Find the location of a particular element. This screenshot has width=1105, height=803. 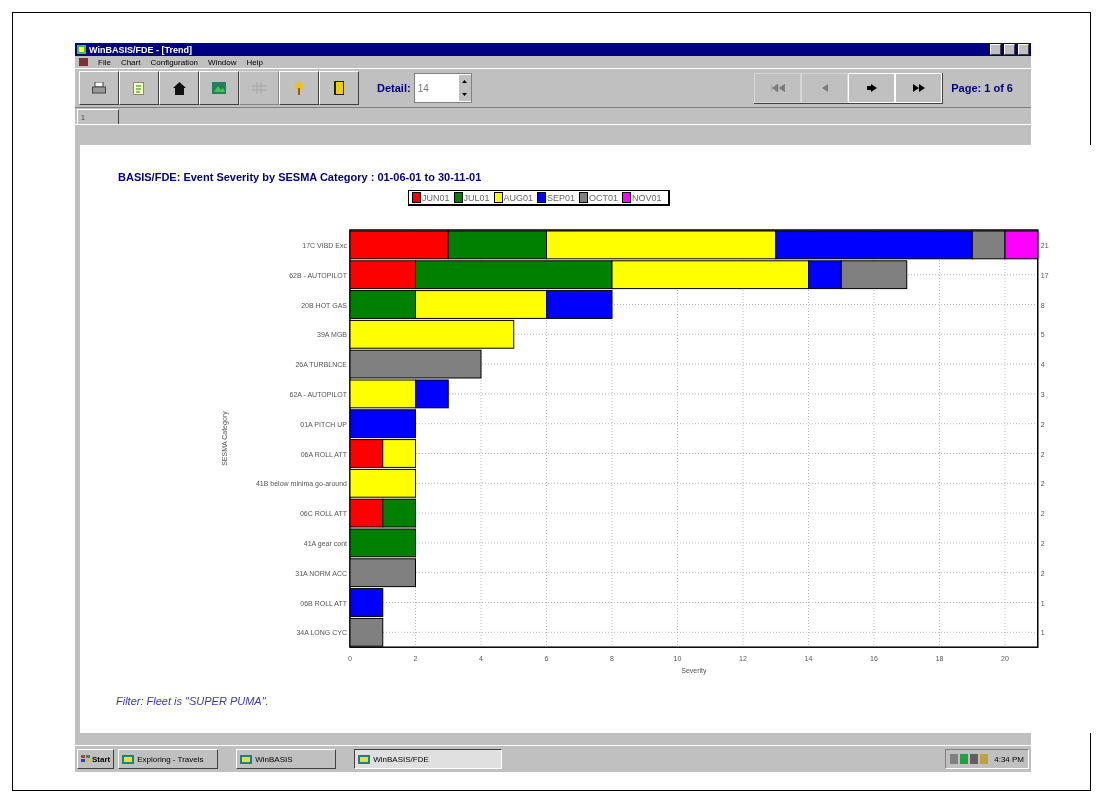

maximize-button is located at coordinates (1009, 49).